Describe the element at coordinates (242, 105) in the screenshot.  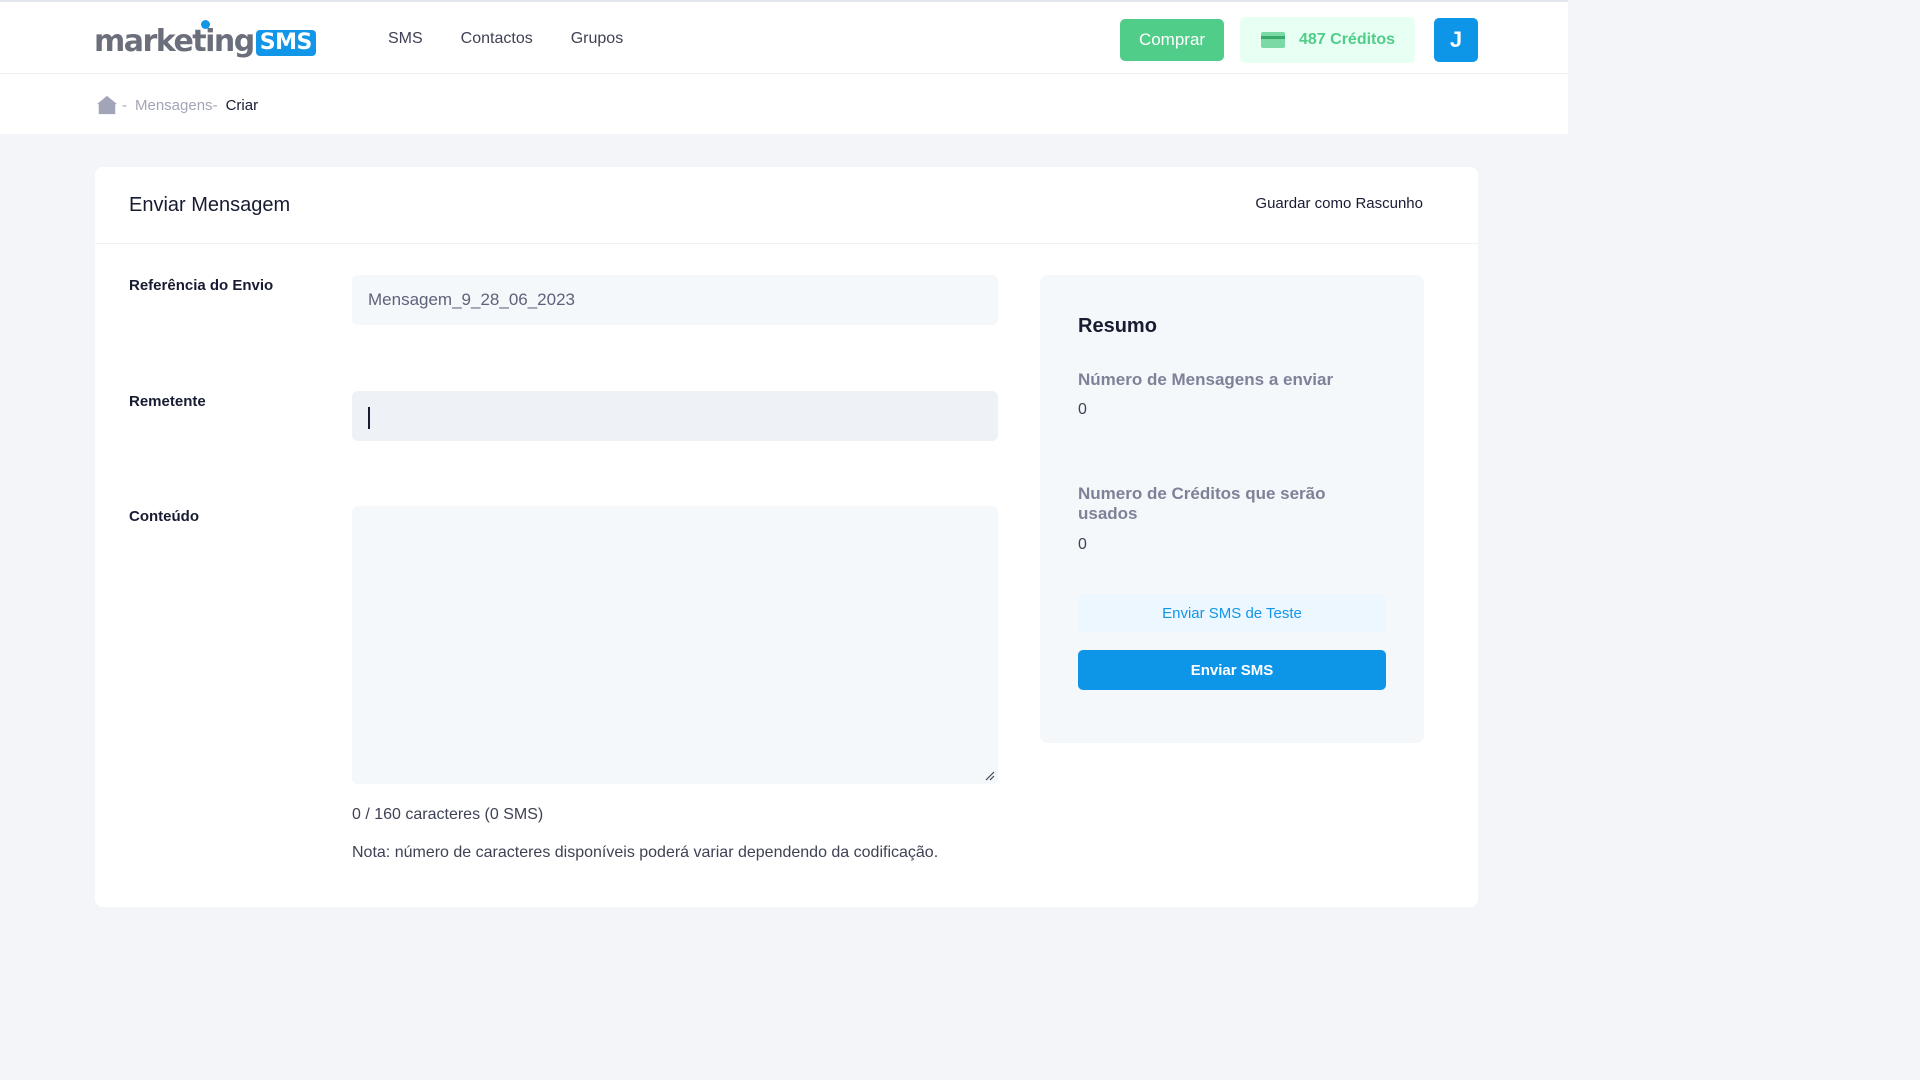
I see `breadcrumb-current: Criar` at that location.